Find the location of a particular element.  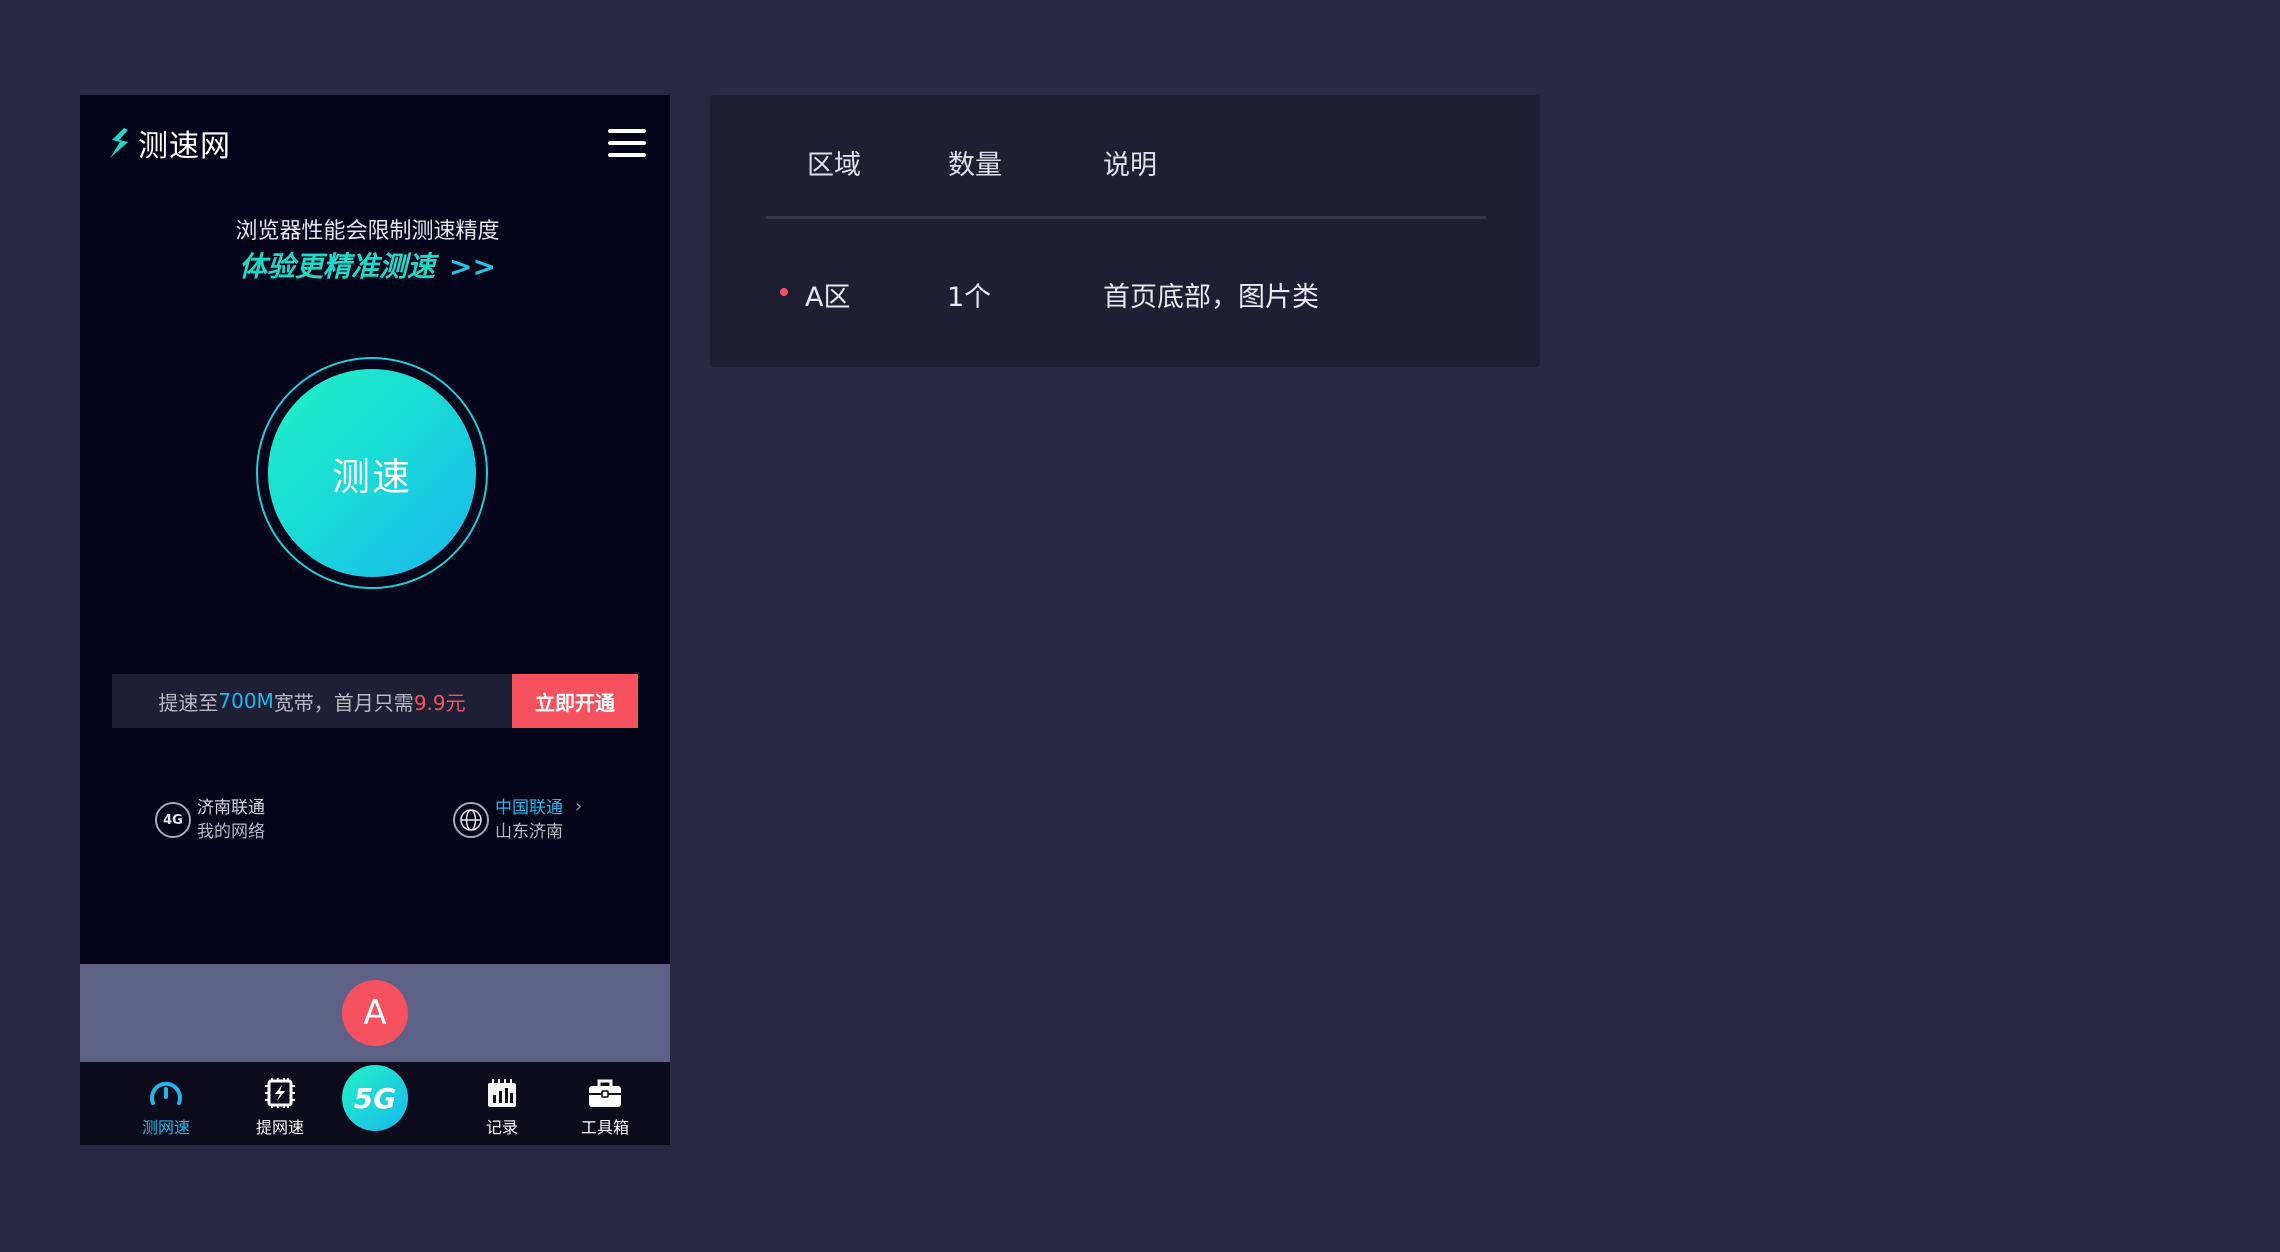

upgrade-banner: 提速至 700M 宽带，首月只需 9.9元 立即开通 is located at coordinates (375, 701).